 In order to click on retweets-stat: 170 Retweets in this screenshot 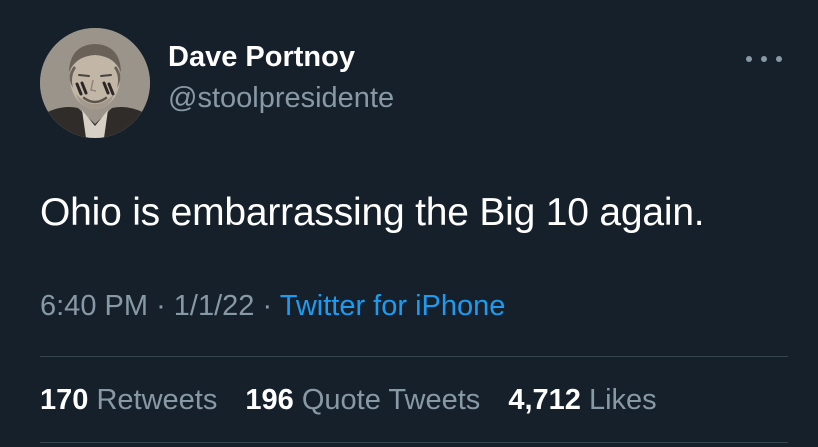, I will do `click(128, 400)`.